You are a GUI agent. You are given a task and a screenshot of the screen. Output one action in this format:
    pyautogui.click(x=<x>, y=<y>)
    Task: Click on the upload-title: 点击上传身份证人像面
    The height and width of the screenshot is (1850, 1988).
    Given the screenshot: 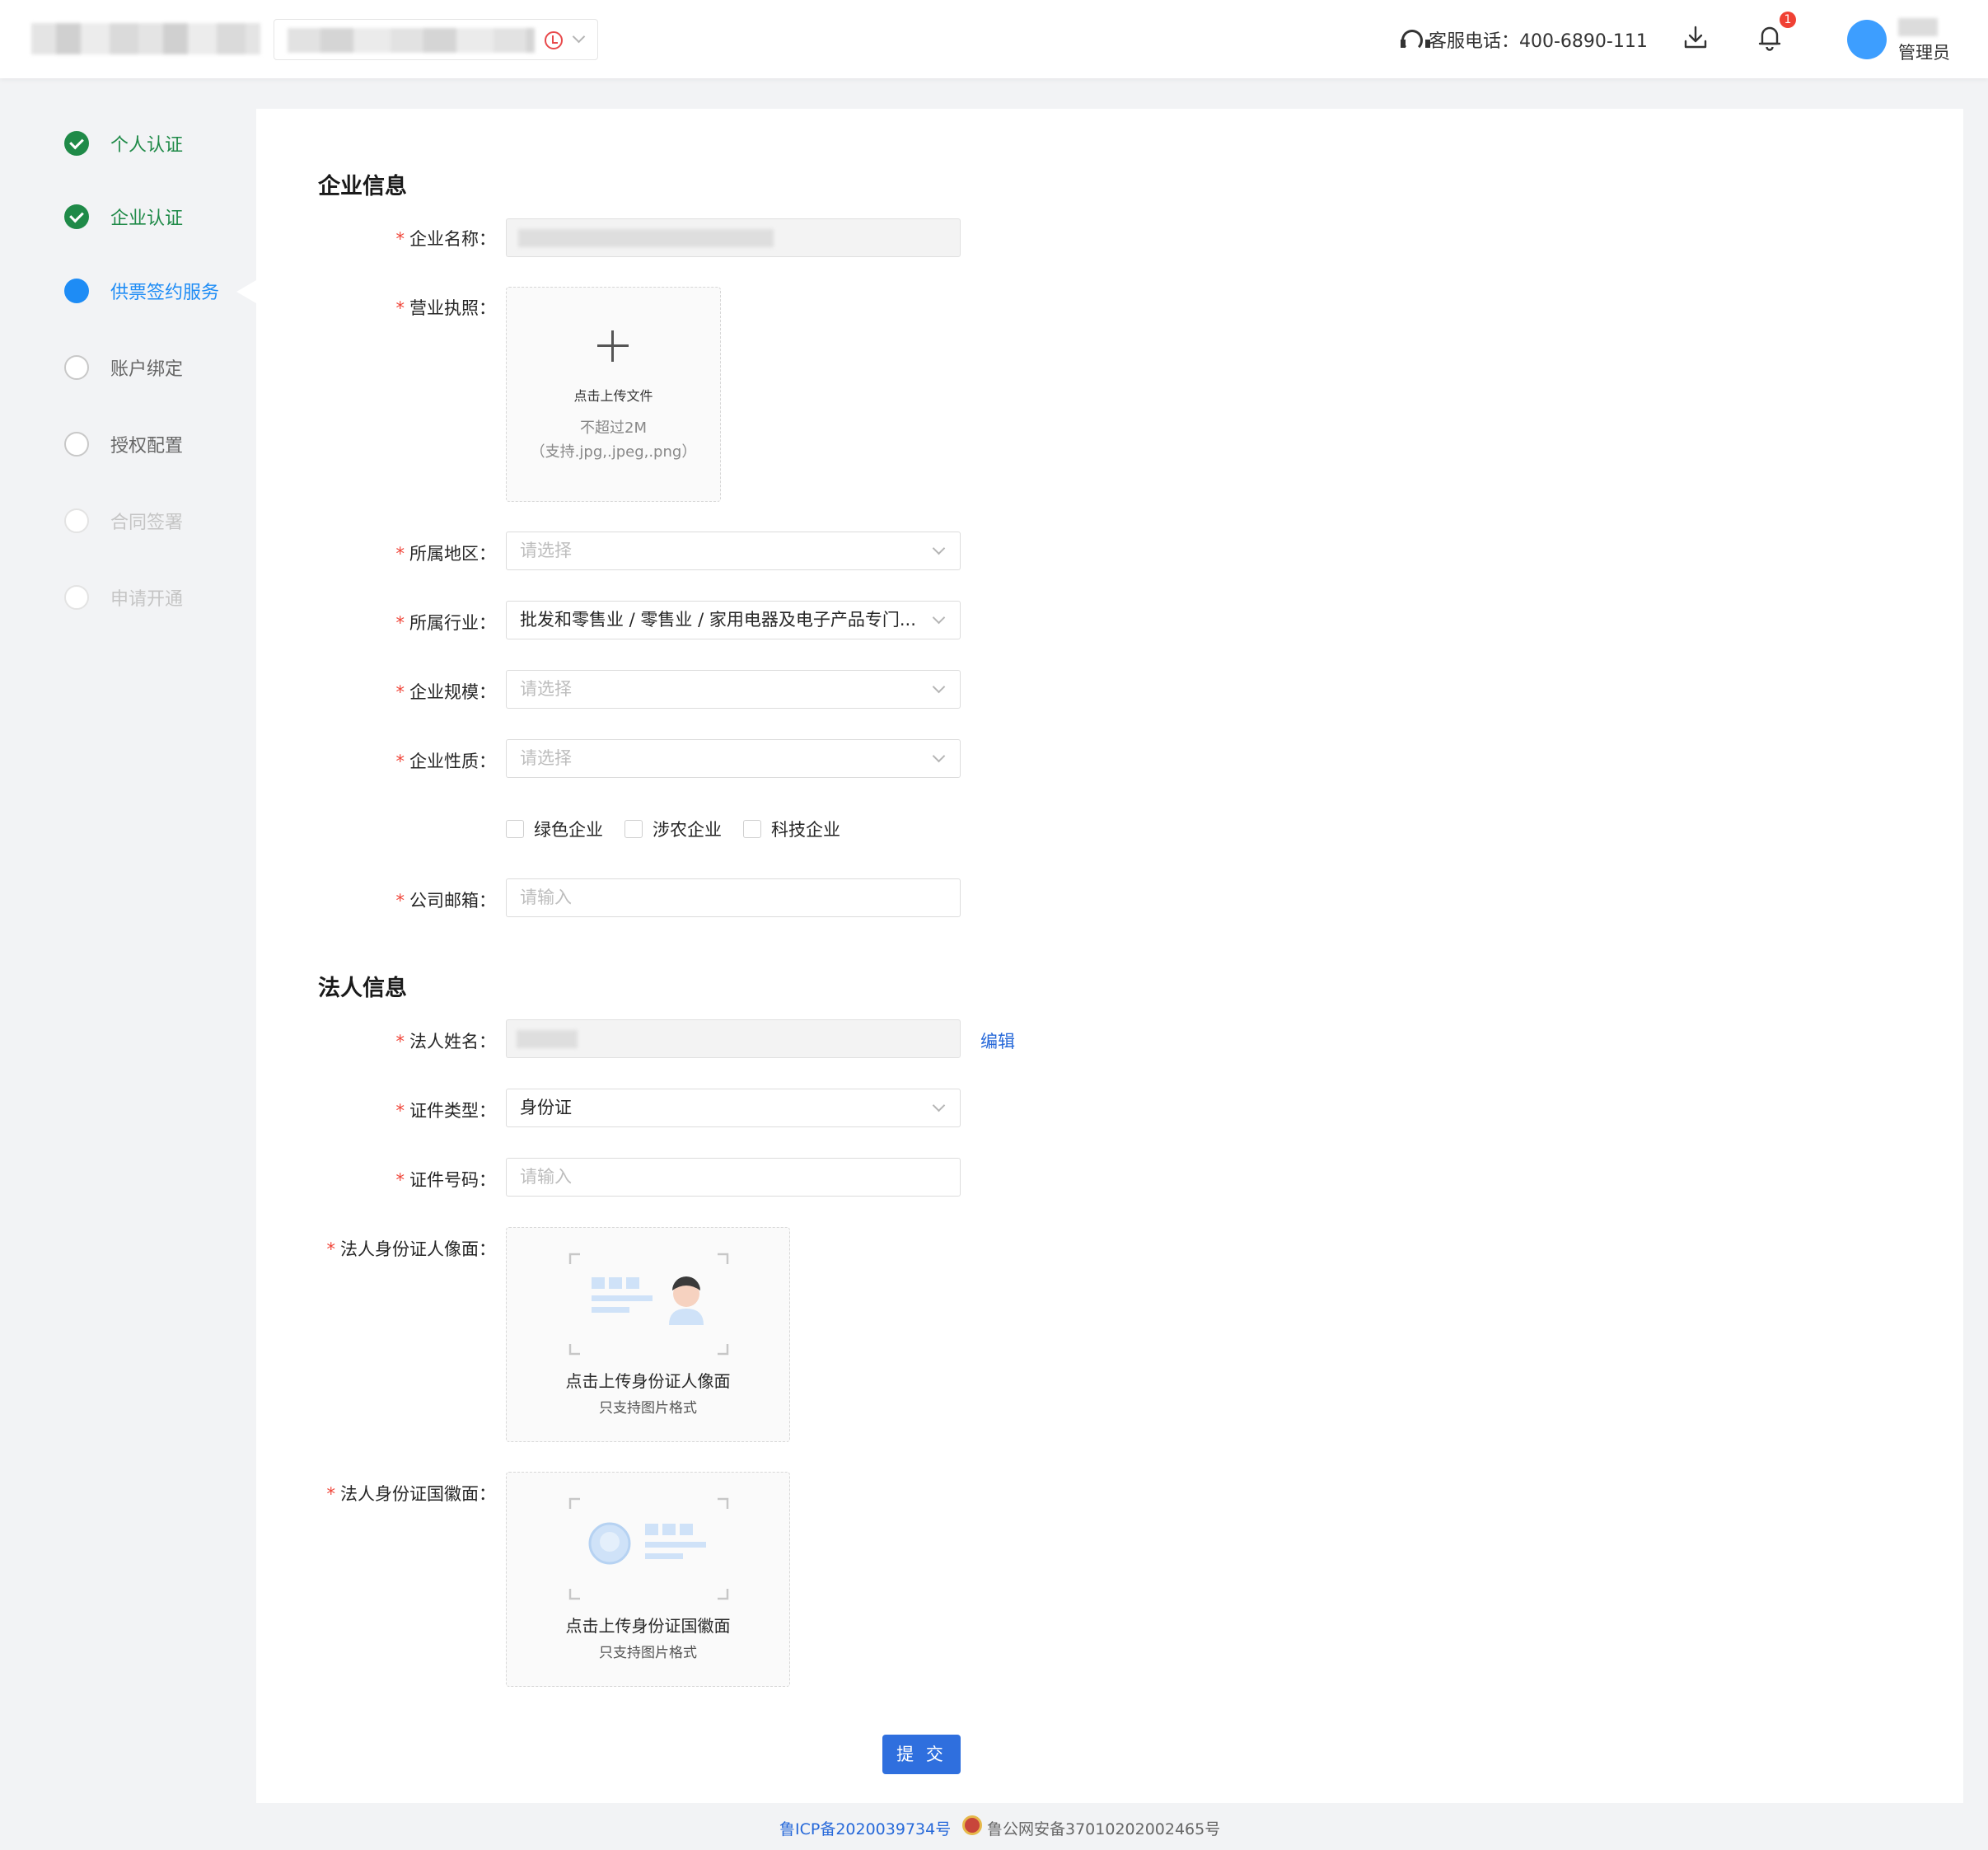 What is the action you would take?
    pyautogui.click(x=648, y=1381)
    